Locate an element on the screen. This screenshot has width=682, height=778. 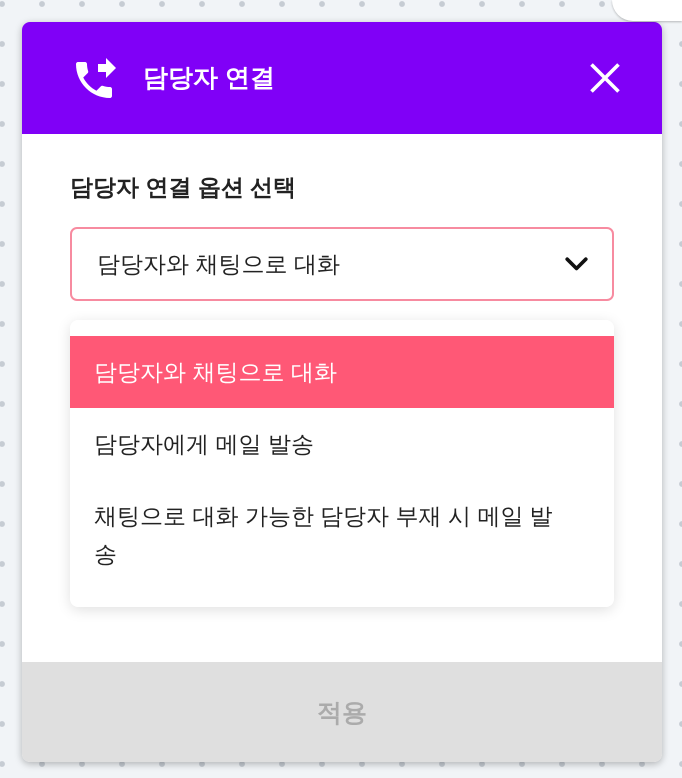
card-background is located at coordinates (647, 10).